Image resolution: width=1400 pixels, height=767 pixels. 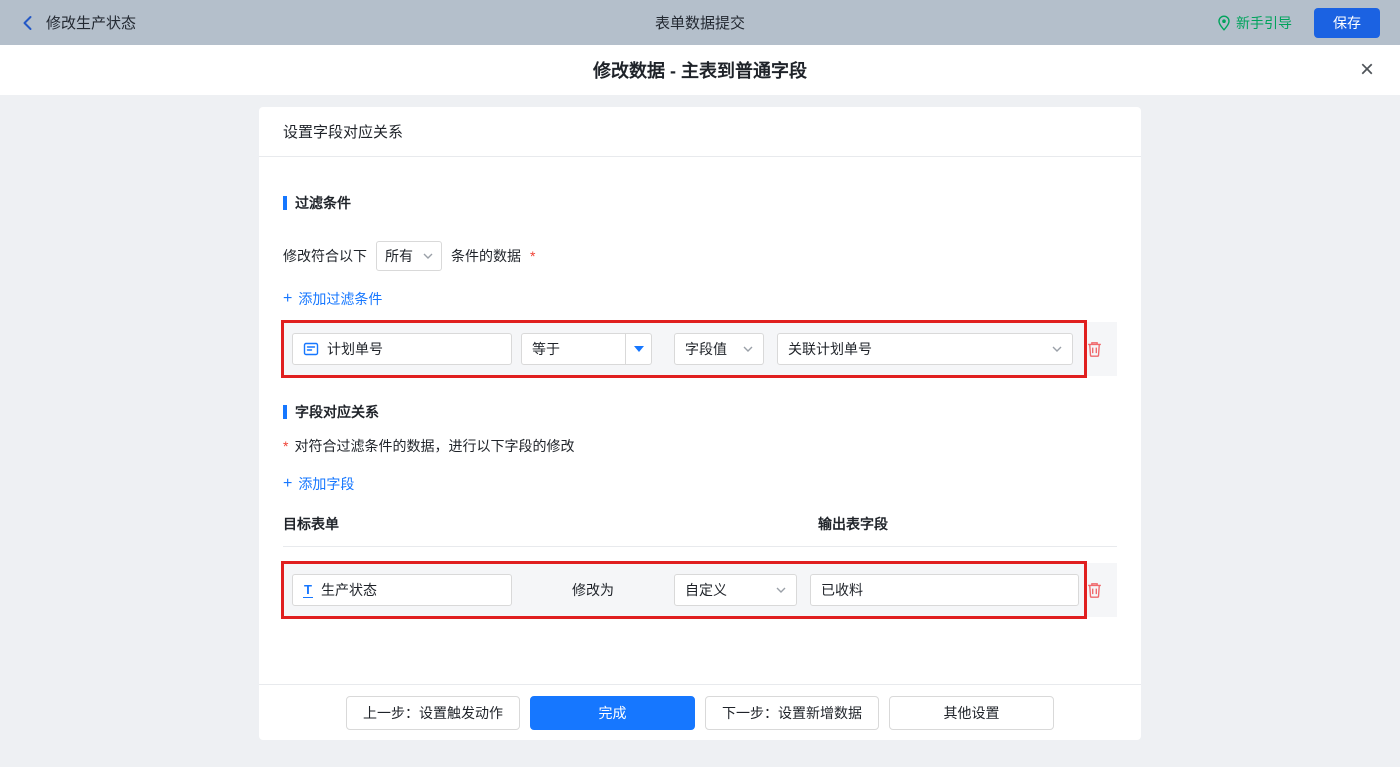 I want to click on mapping-description: 对符合过滤条件的数据，进行以下字段的修改, so click(x=434, y=446).